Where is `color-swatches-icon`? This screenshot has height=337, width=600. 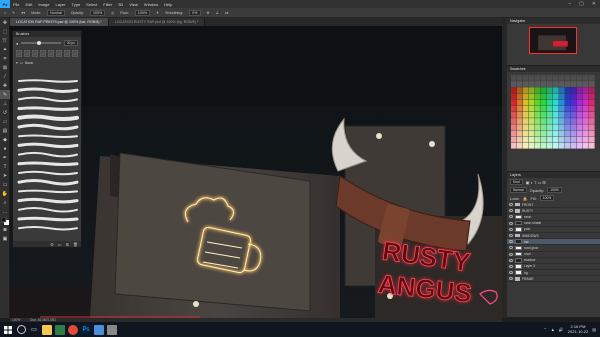 color-swatches-icon is located at coordinates (5, 220).